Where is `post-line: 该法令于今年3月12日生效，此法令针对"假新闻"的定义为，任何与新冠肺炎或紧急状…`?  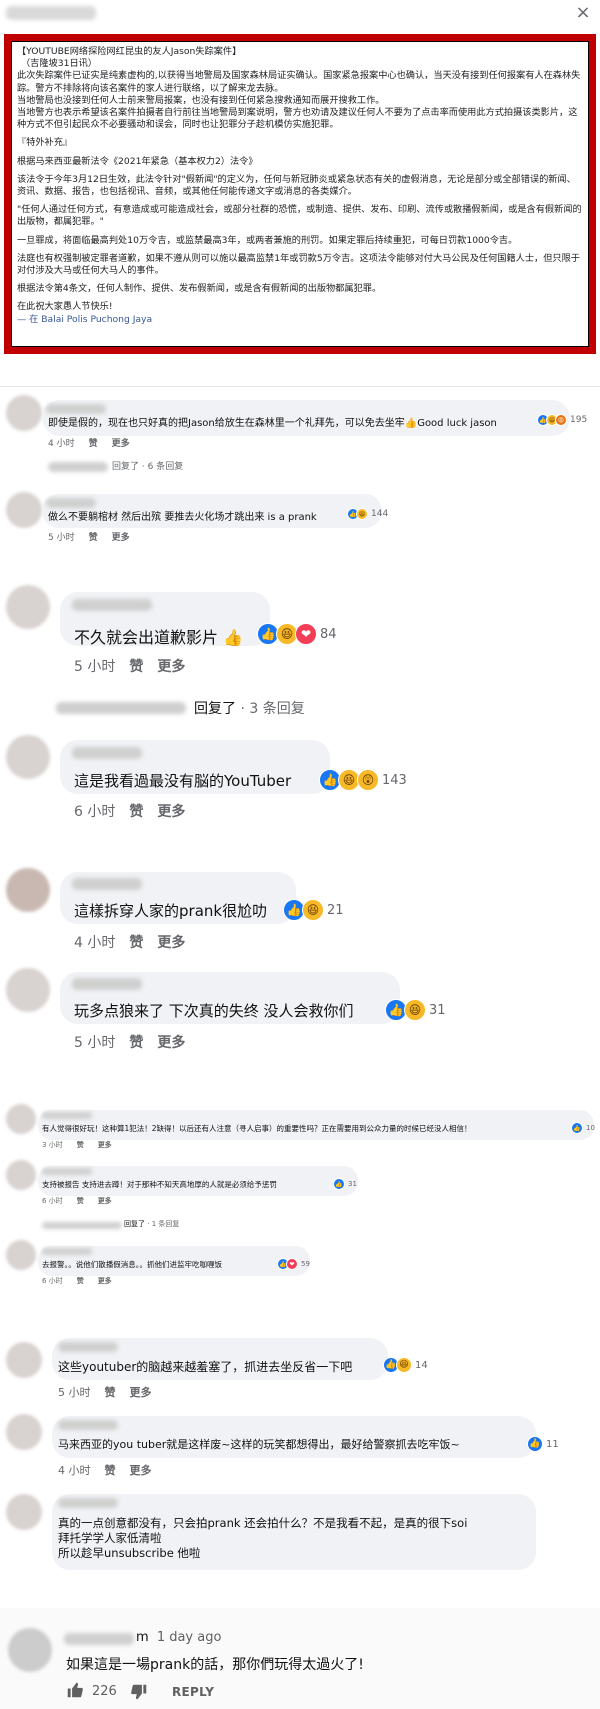
post-line: 该法令于今年3月12日生效，此法令针对"假新闻"的定义为，任何与新冠肺炎或紧急状… is located at coordinates (296, 185).